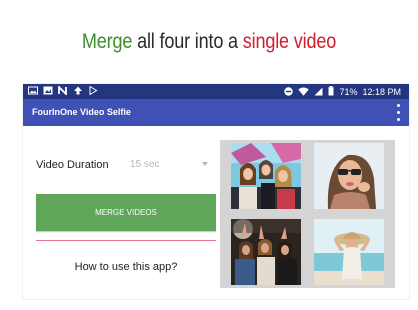 This screenshot has width=418, height=310. I want to click on app-bar: FourInOne Video Selfie, so click(216, 112).